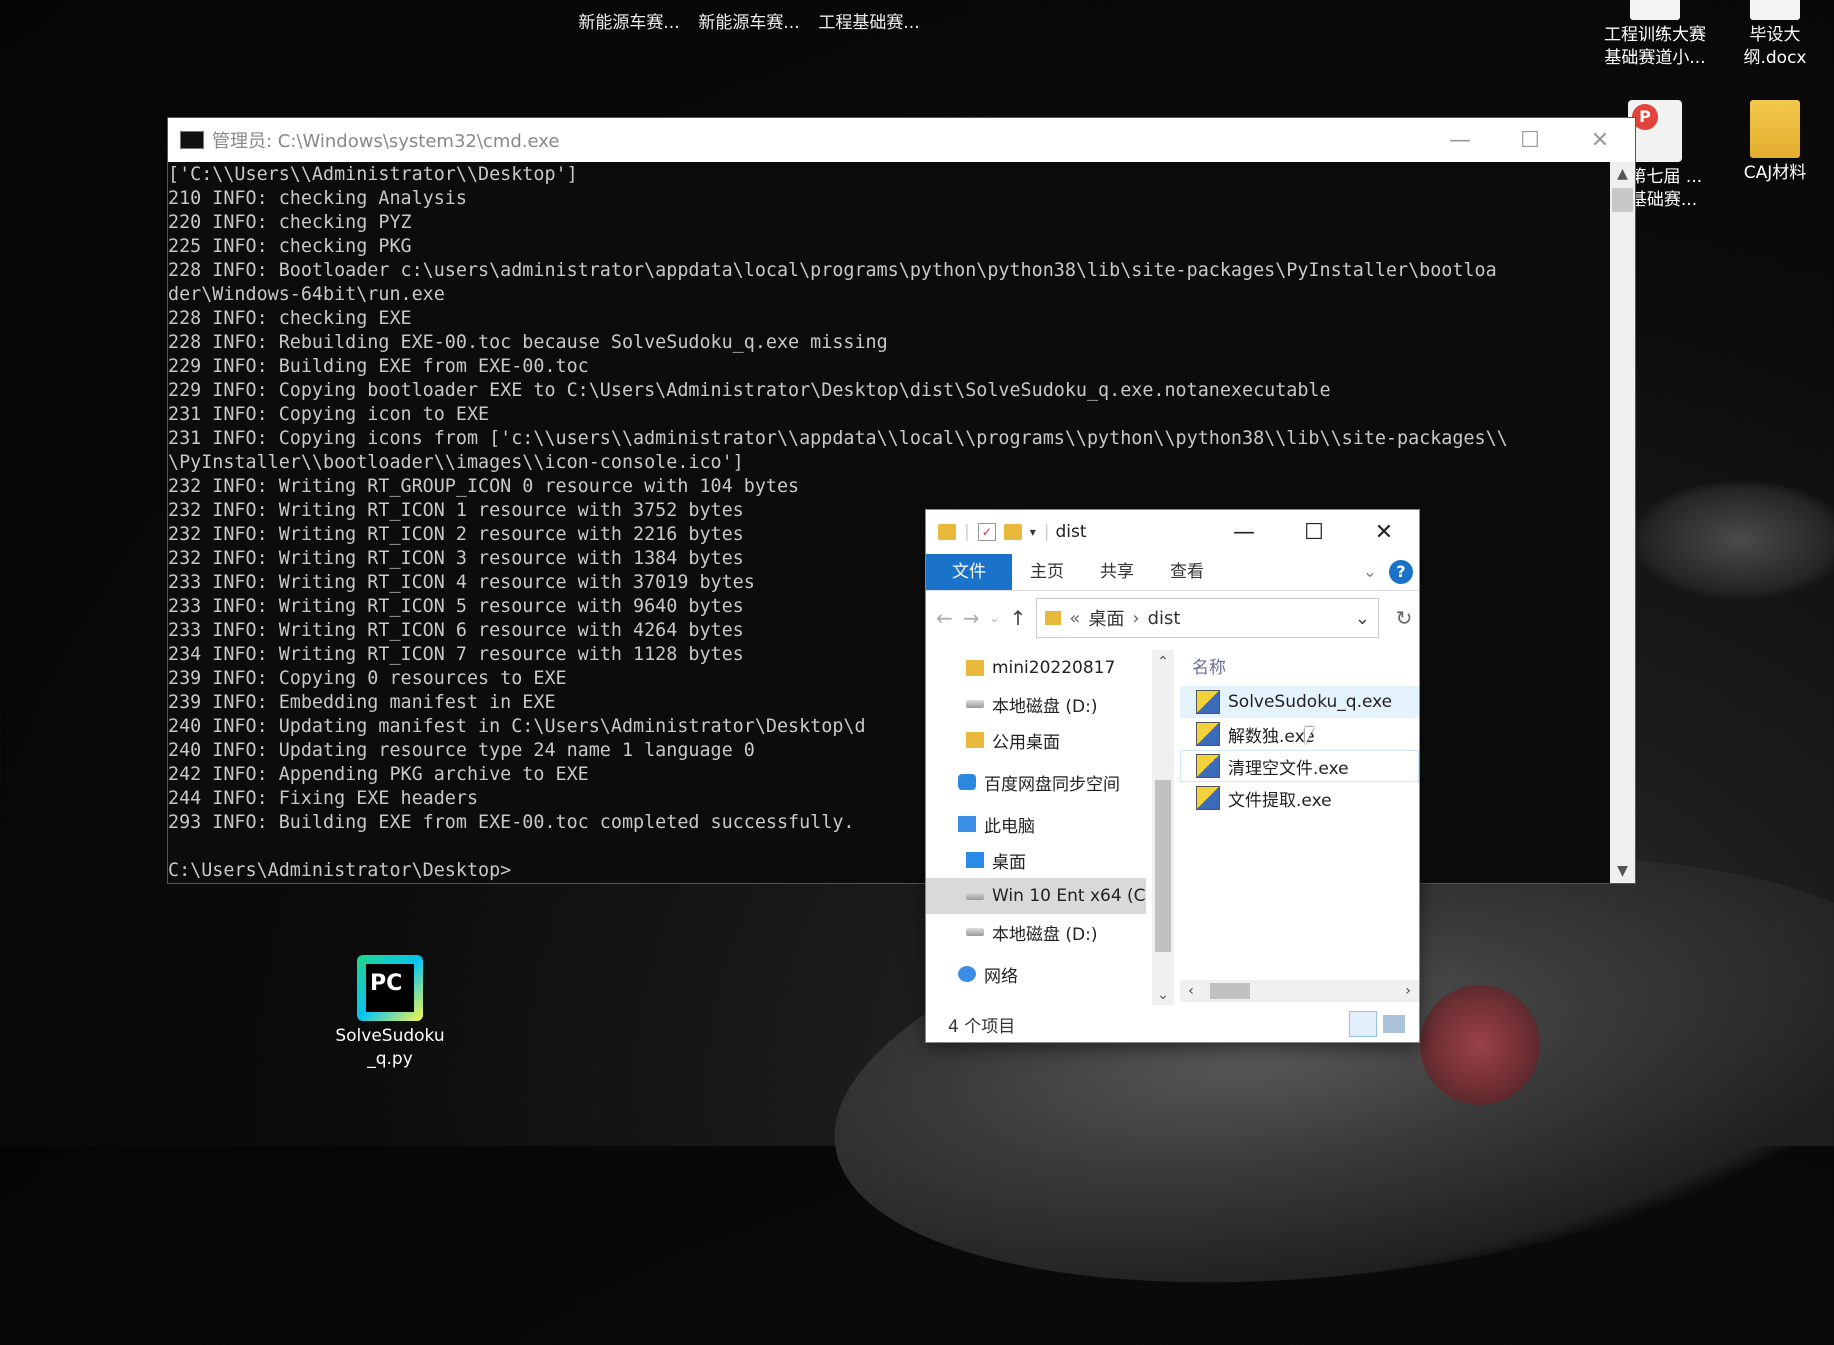  Describe the element at coordinates (1047, 572) in the screenshot. I see `tab-home: 主页` at that location.